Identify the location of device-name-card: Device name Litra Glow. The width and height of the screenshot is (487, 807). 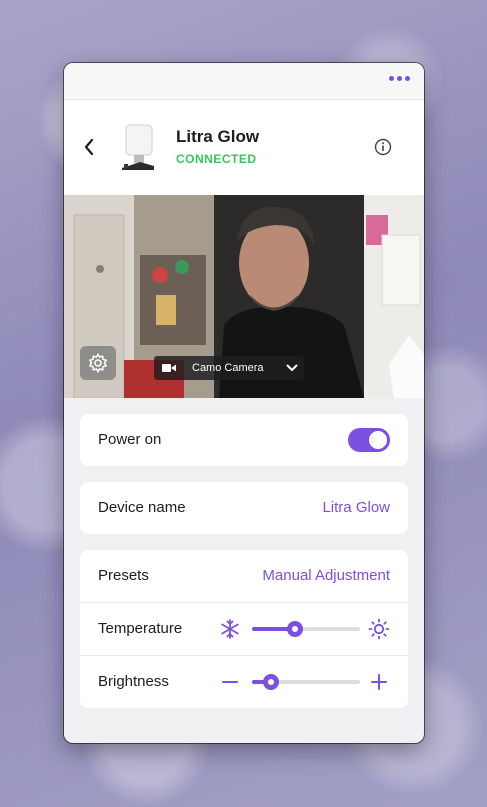
(244, 508).